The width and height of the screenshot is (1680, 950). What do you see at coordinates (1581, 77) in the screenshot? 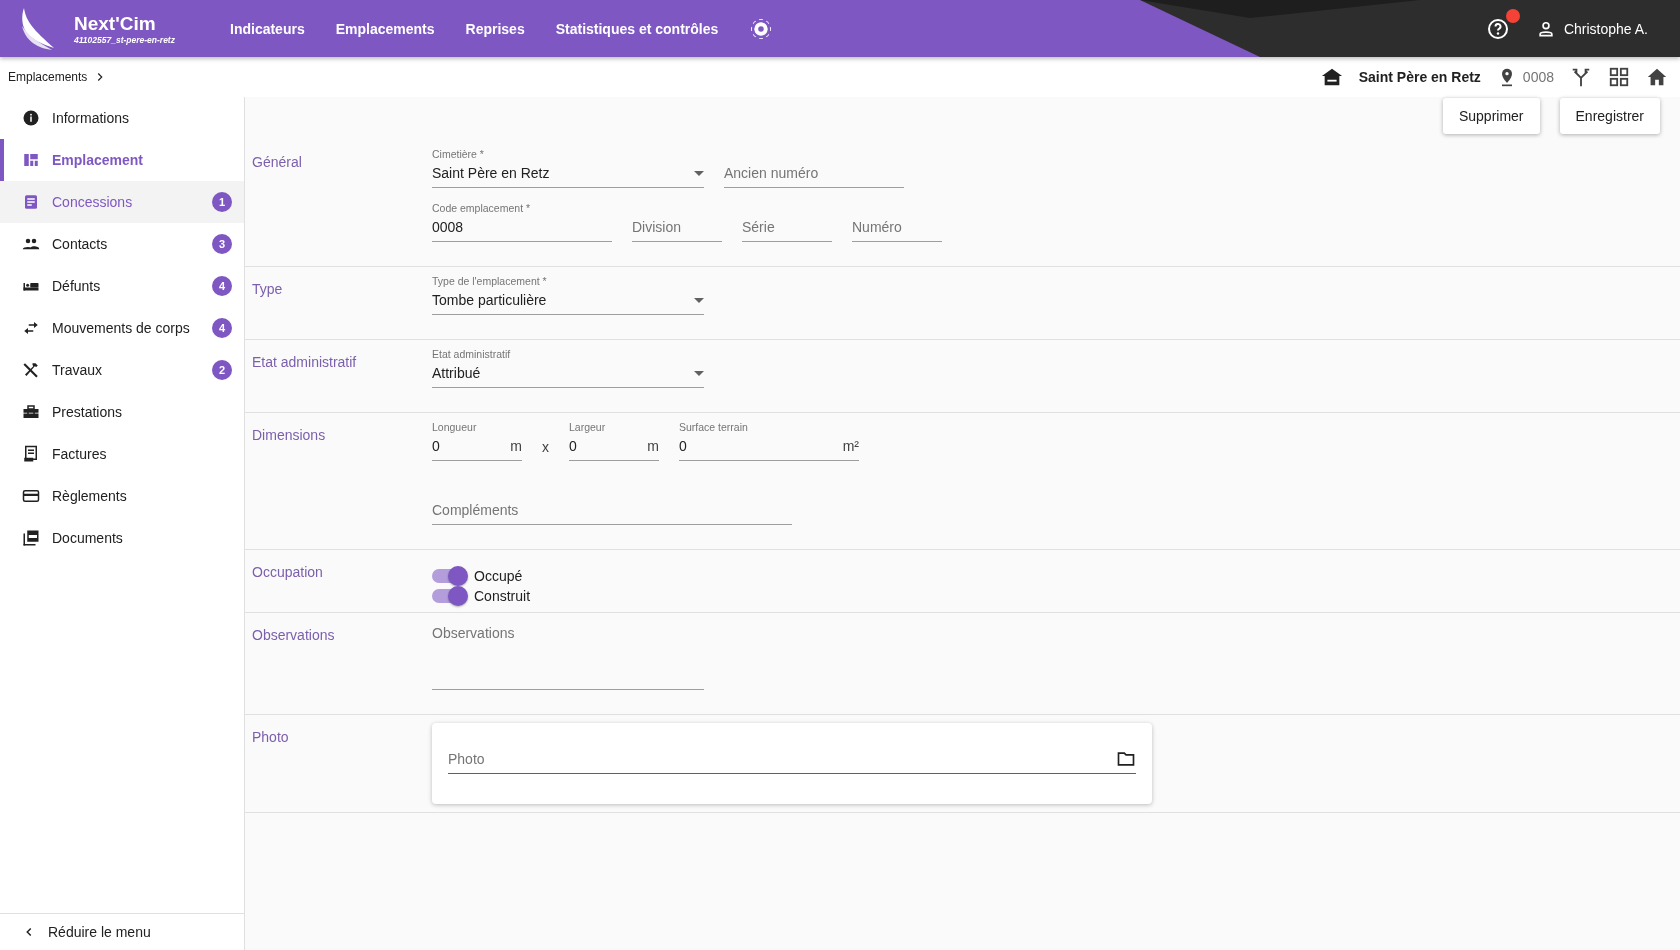
I see `fork-arrows-icon` at bounding box center [1581, 77].